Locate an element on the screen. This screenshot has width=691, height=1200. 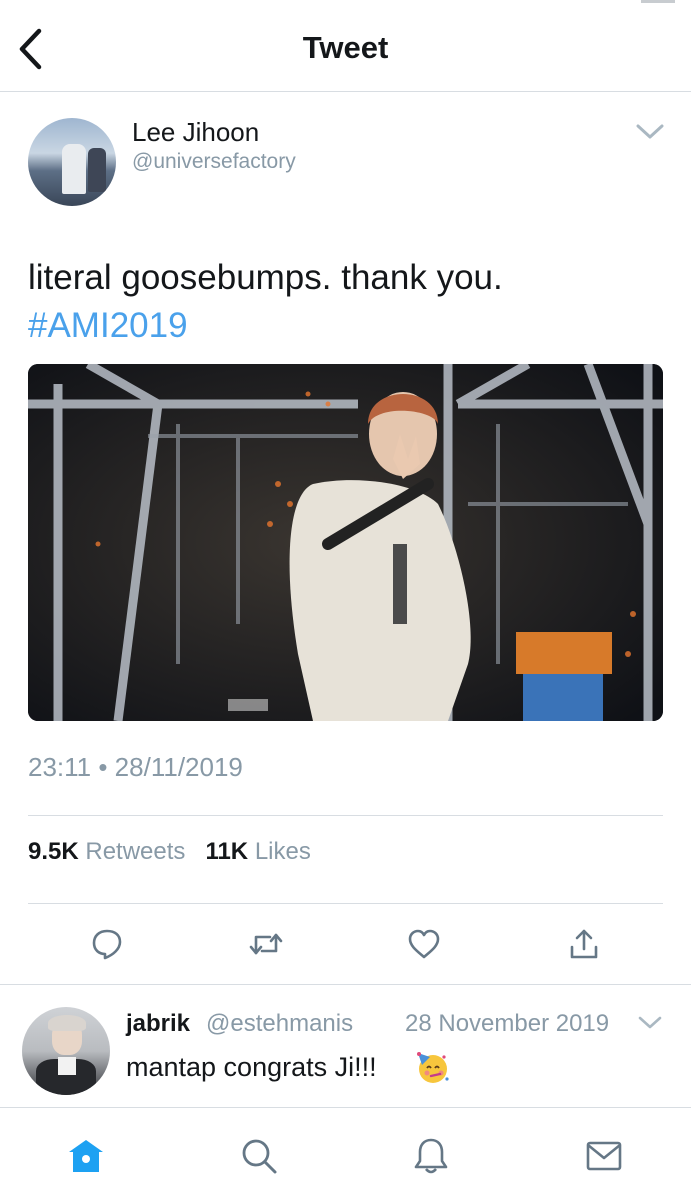
share-button is located at coordinates (584, 944).